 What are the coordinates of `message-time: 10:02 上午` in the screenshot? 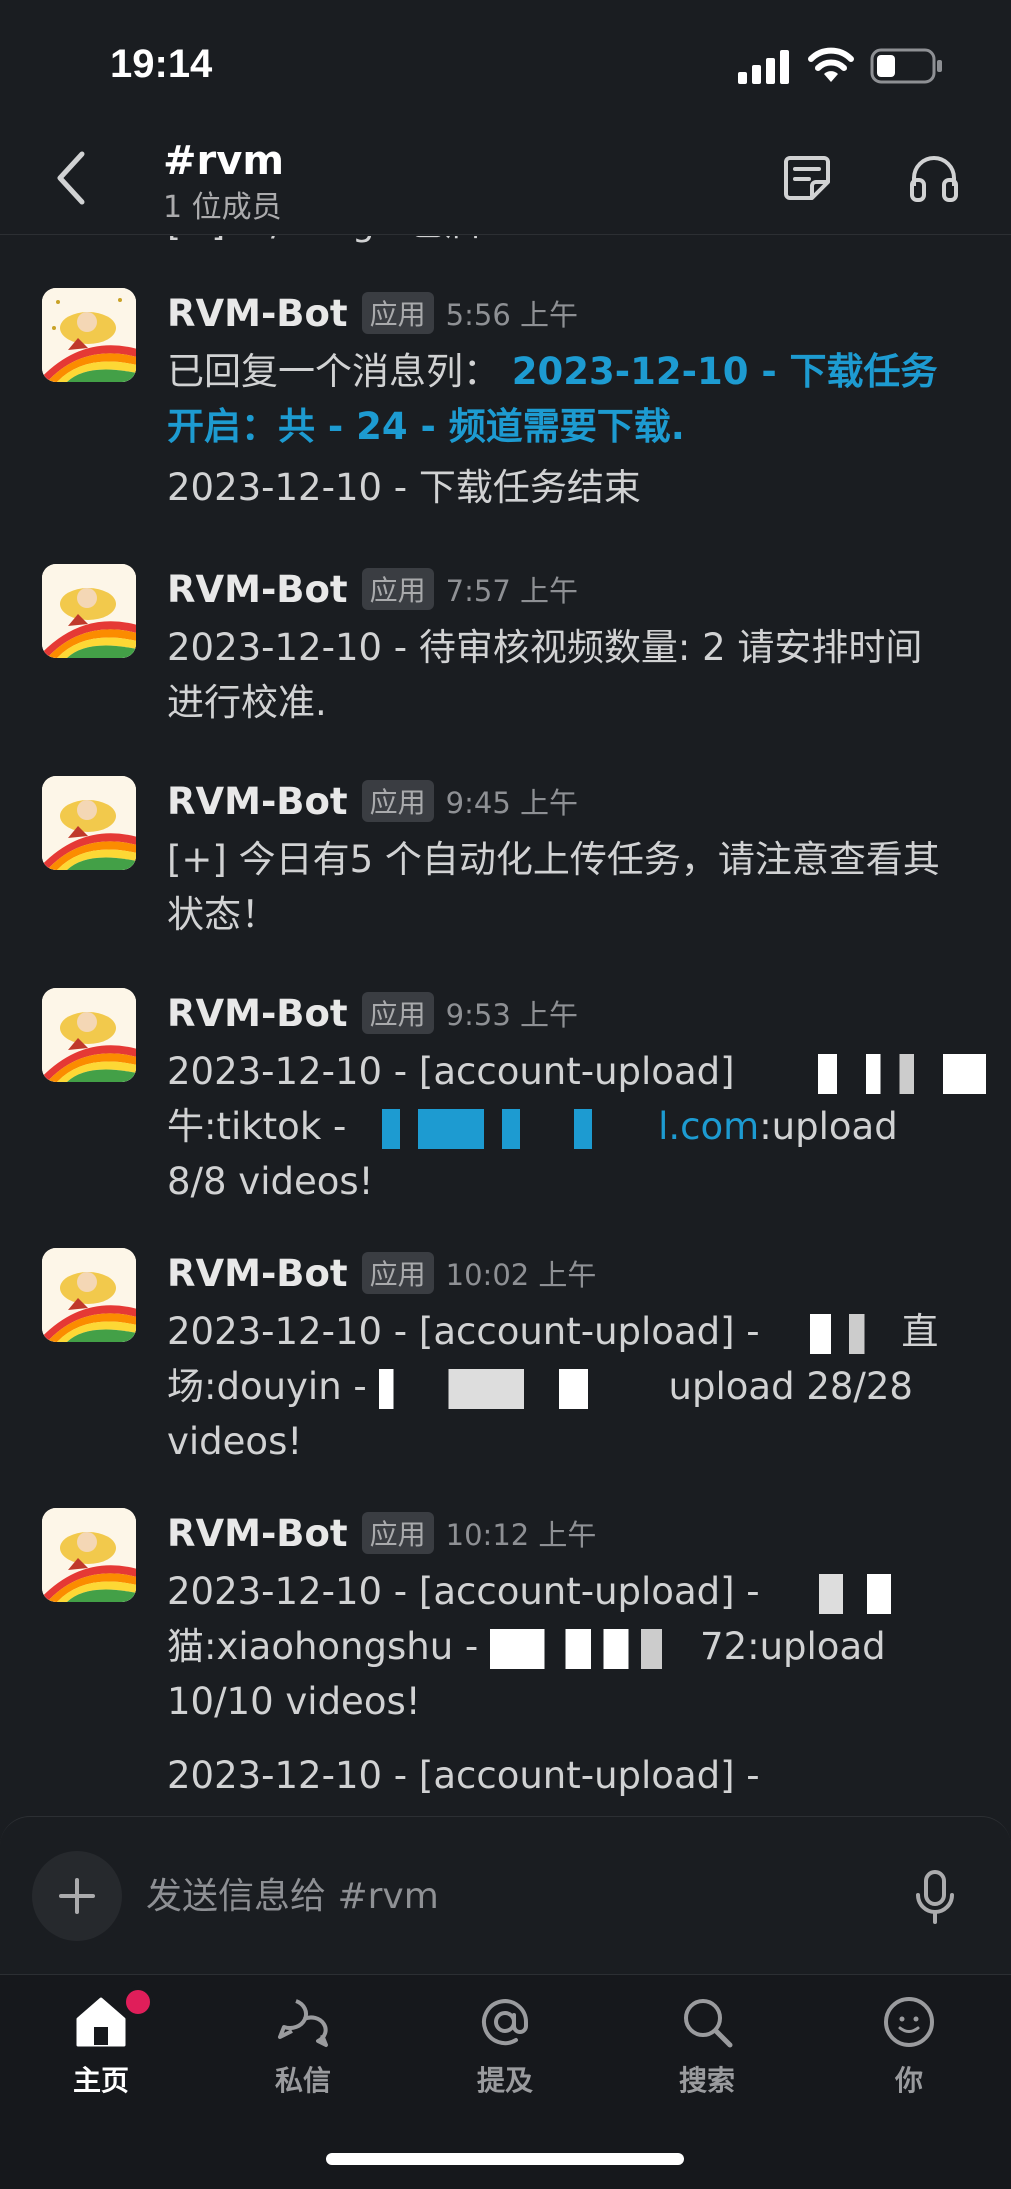 It's located at (521, 1273).